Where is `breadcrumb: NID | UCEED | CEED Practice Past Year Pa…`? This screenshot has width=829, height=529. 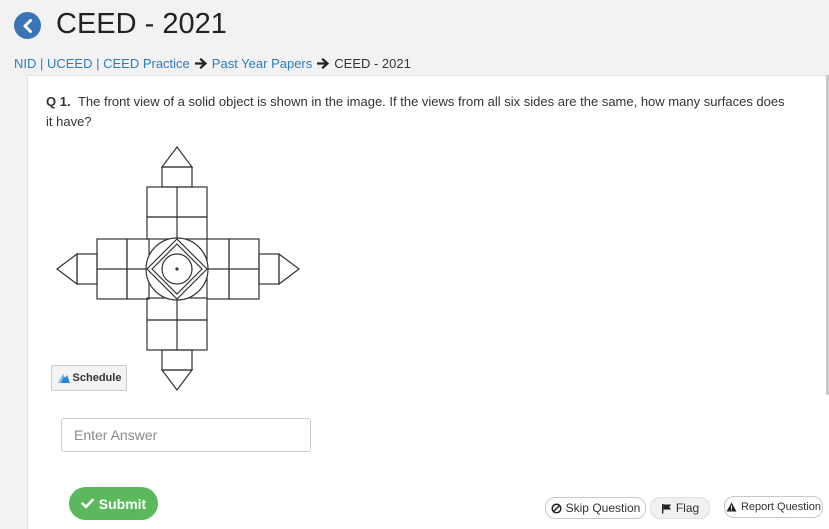 breadcrumb: NID | UCEED | CEED Practice Past Year Pa… is located at coordinates (212, 63).